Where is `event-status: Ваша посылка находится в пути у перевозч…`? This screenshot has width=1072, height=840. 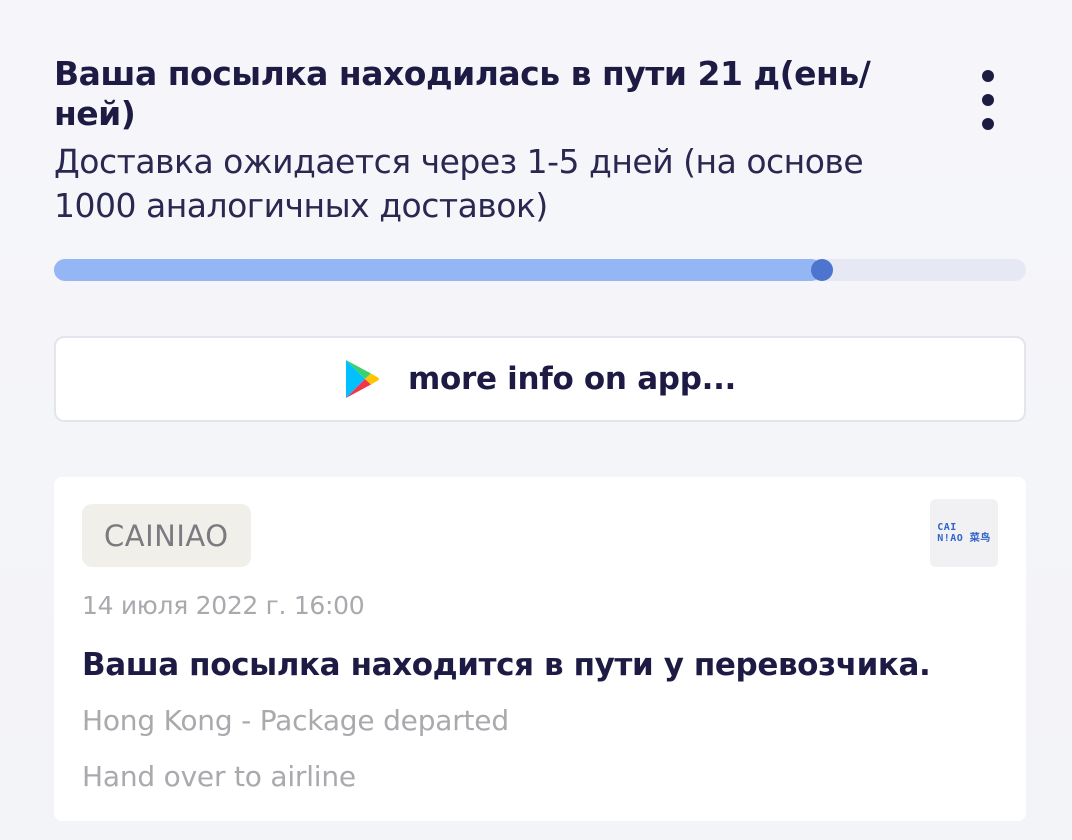
event-status: Ваша посылка находится в пути у перевозч… is located at coordinates (506, 665).